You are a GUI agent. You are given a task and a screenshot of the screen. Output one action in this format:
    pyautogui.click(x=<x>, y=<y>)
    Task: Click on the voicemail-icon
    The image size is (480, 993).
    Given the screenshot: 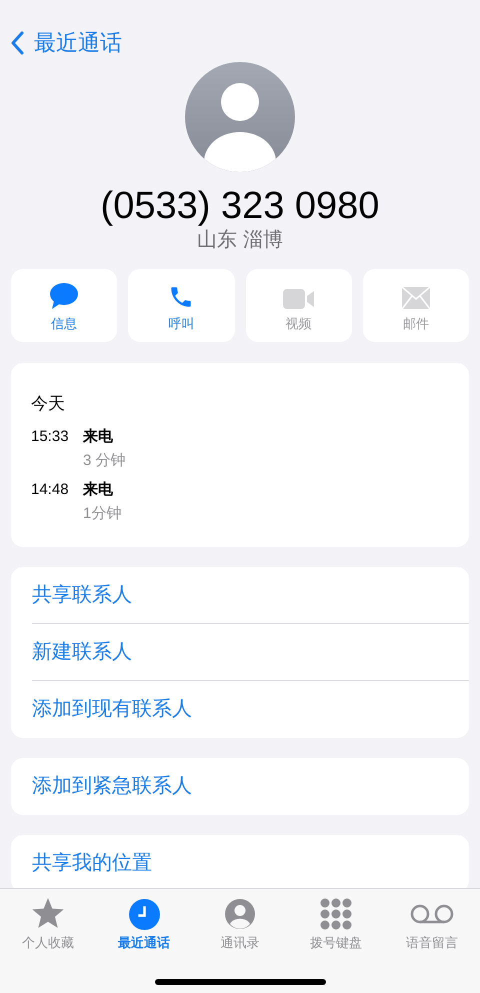 What is the action you would take?
    pyautogui.click(x=432, y=914)
    